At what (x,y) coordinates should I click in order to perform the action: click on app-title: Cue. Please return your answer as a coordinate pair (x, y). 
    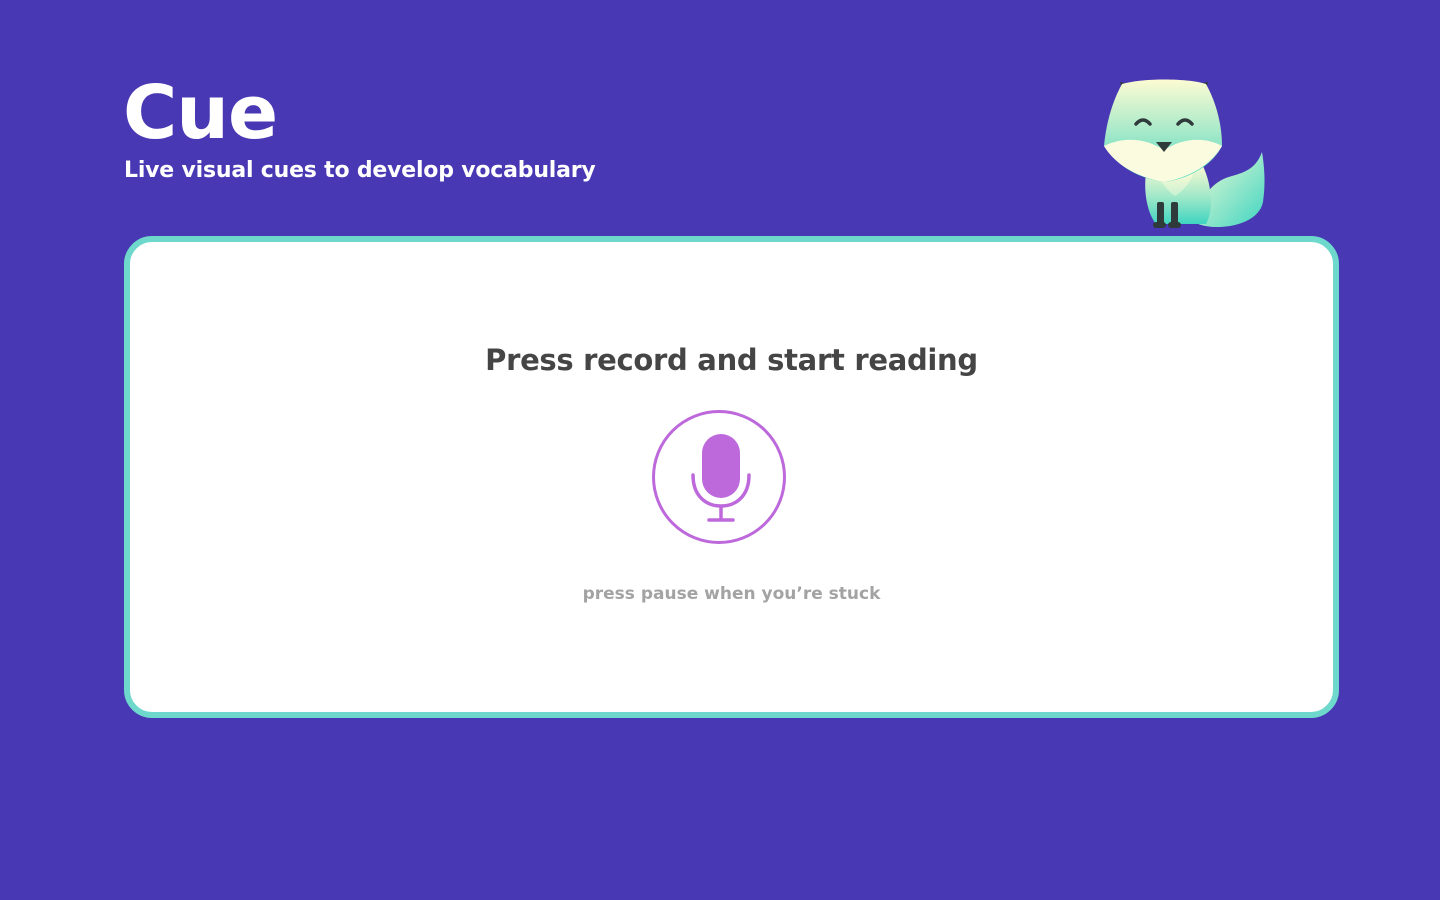
    Looking at the image, I should click on (200, 113).